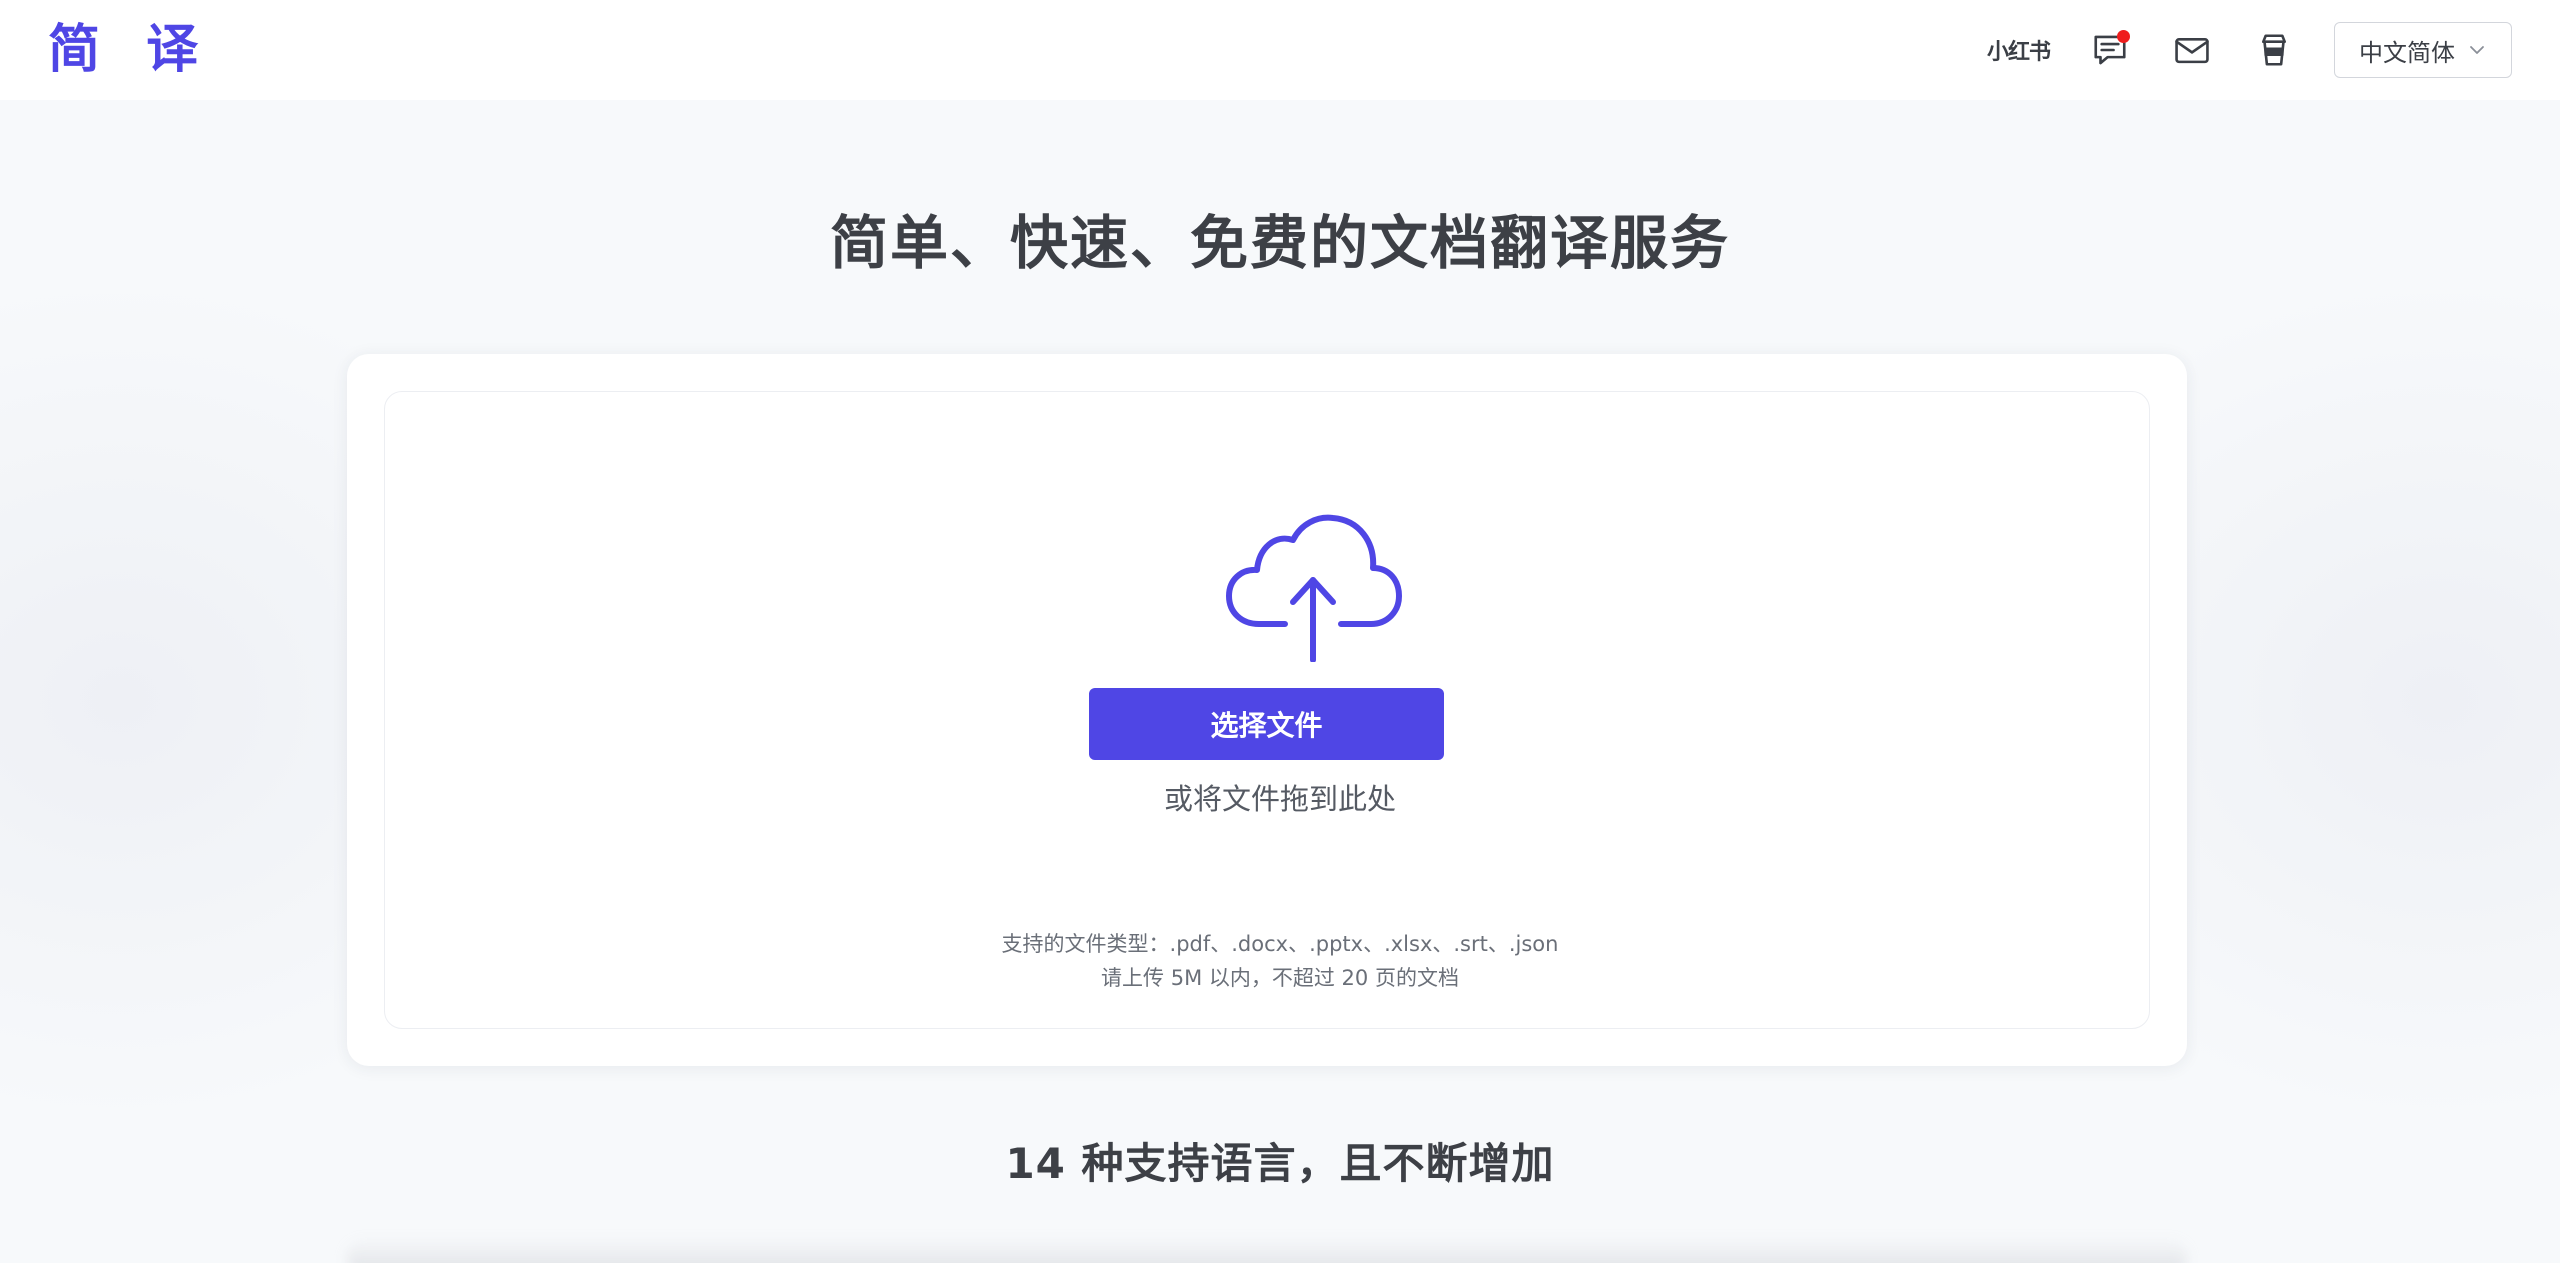 Image resolution: width=2560 pixels, height=1263 pixels. I want to click on mail-icon, so click(2192, 51).